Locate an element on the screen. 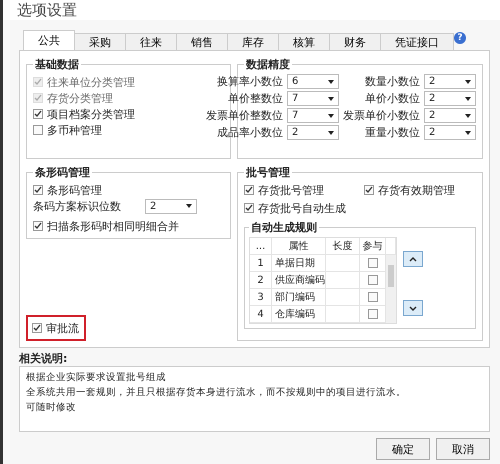 The height and width of the screenshot is (464, 500). dialog-button: 确定 is located at coordinates (403, 449).